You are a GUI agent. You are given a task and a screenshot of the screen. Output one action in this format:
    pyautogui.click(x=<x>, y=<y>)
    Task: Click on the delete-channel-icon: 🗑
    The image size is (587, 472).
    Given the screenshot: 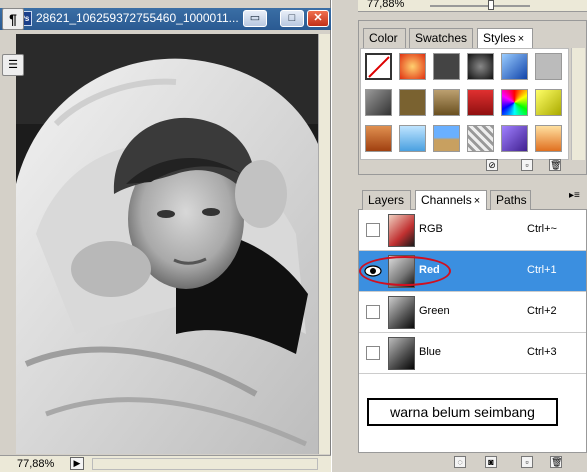 What is the action you would take?
    pyautogui.click(x=556, y=462)
    